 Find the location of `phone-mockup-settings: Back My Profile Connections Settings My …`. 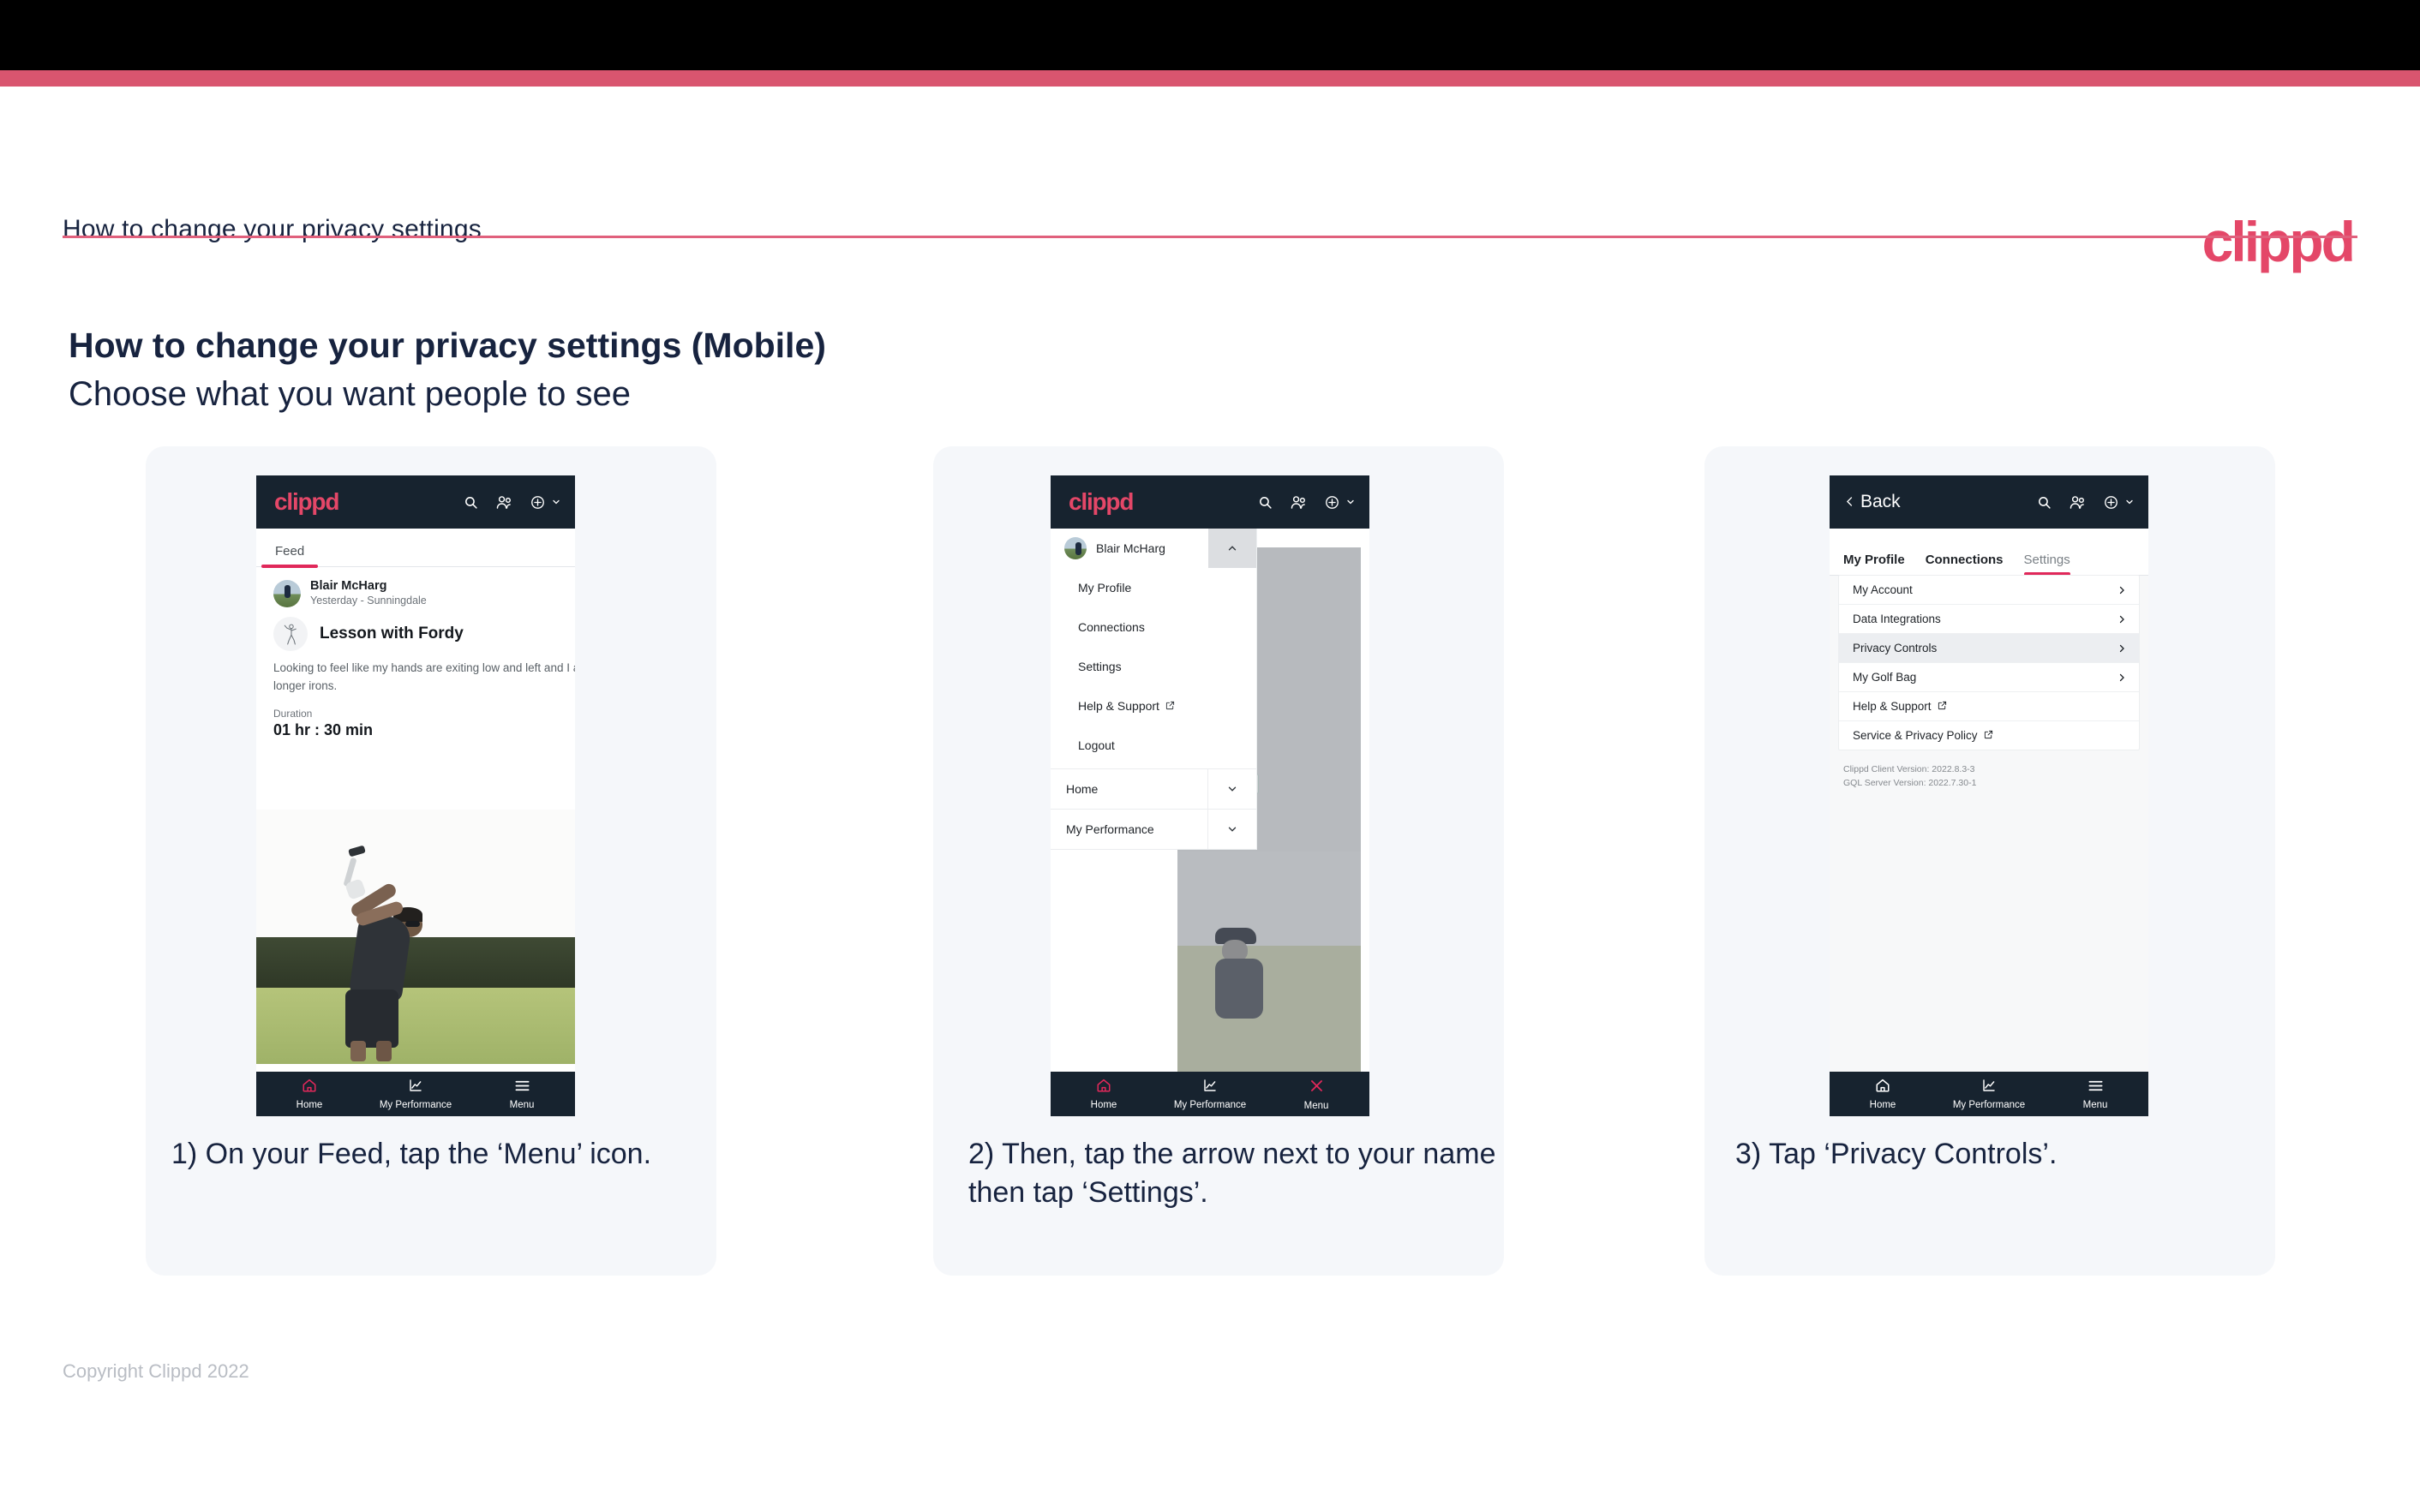

phone-mockup-settings: Back My Profile Connections Settings My … is located at coordinates (1989, 795).